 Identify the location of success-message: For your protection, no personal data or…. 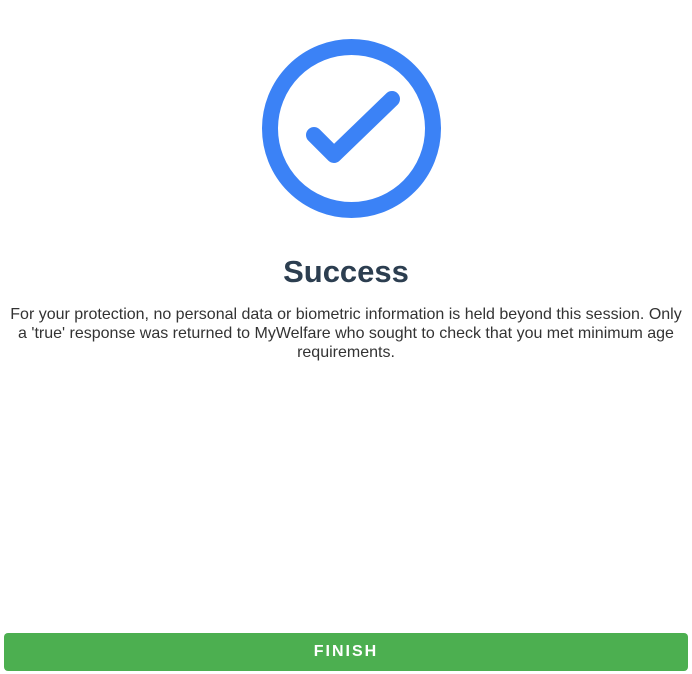
(346, 333).